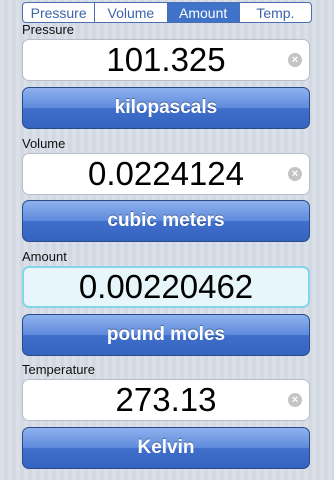  I want to click on volume-label: Volume, so click(44, 143).